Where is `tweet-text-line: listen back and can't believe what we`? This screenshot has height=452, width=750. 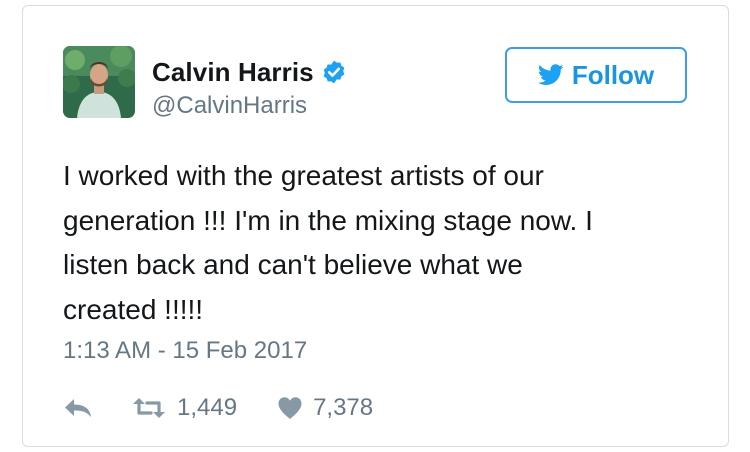 tweet-text-line: listen back and can't believe what we is located at coordinates (293, 264).